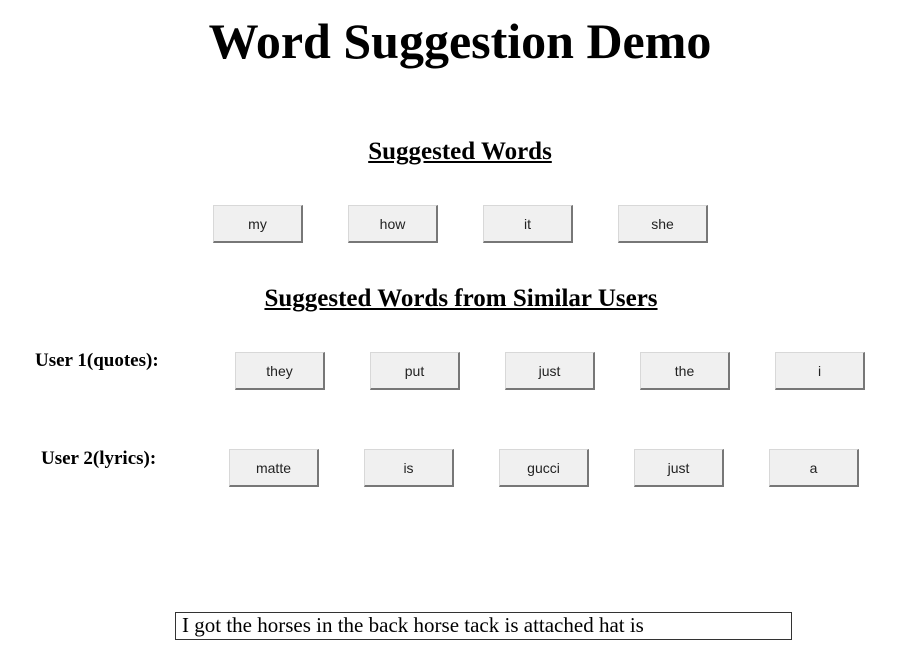 This screenshot has width=900, height=650. I want to click on user-1-word-button: i, so click(820, 371).